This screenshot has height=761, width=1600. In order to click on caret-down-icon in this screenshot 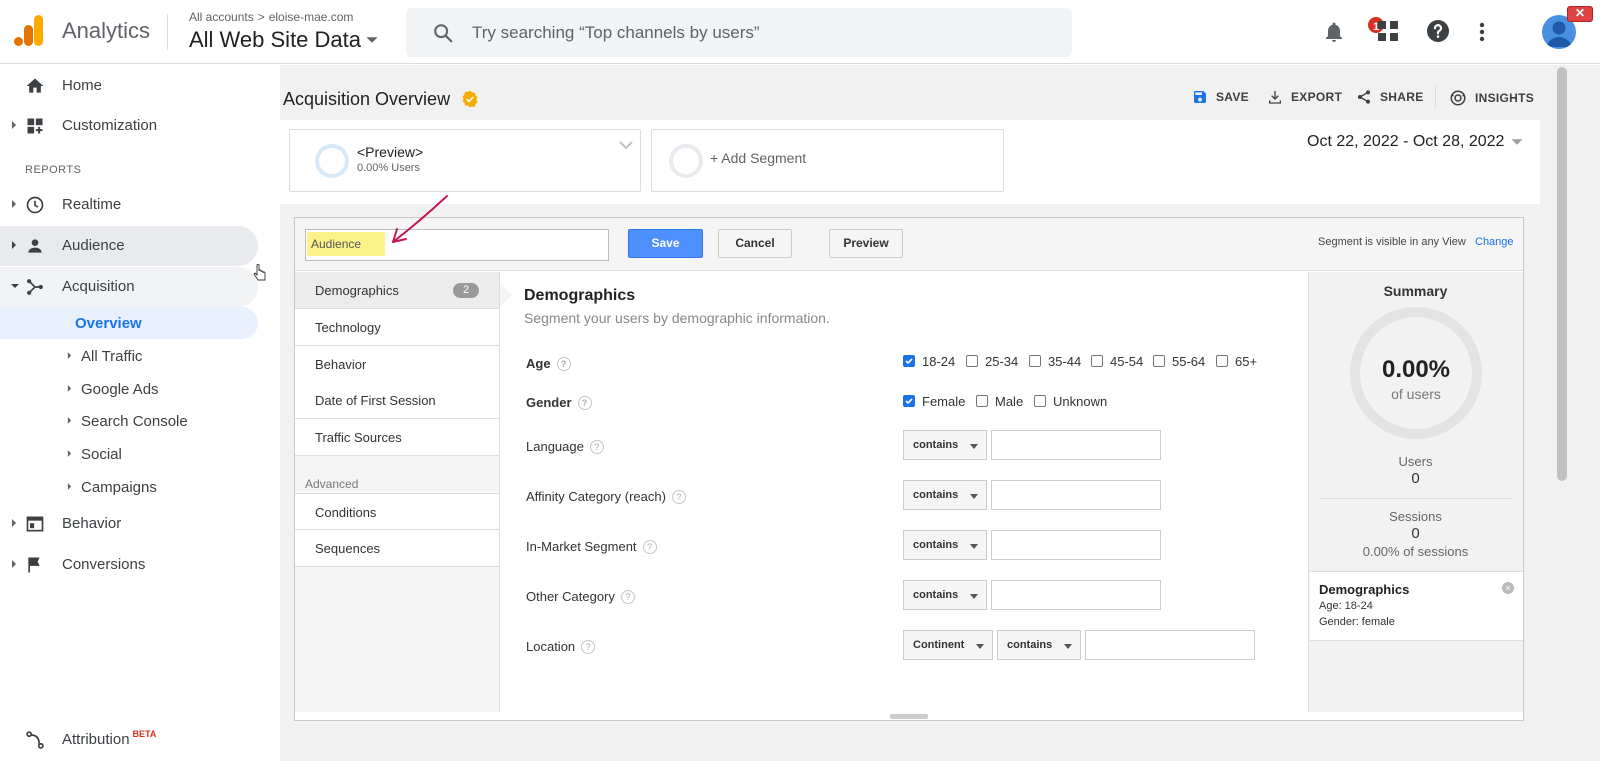, I will do `click(1517, 142)`.